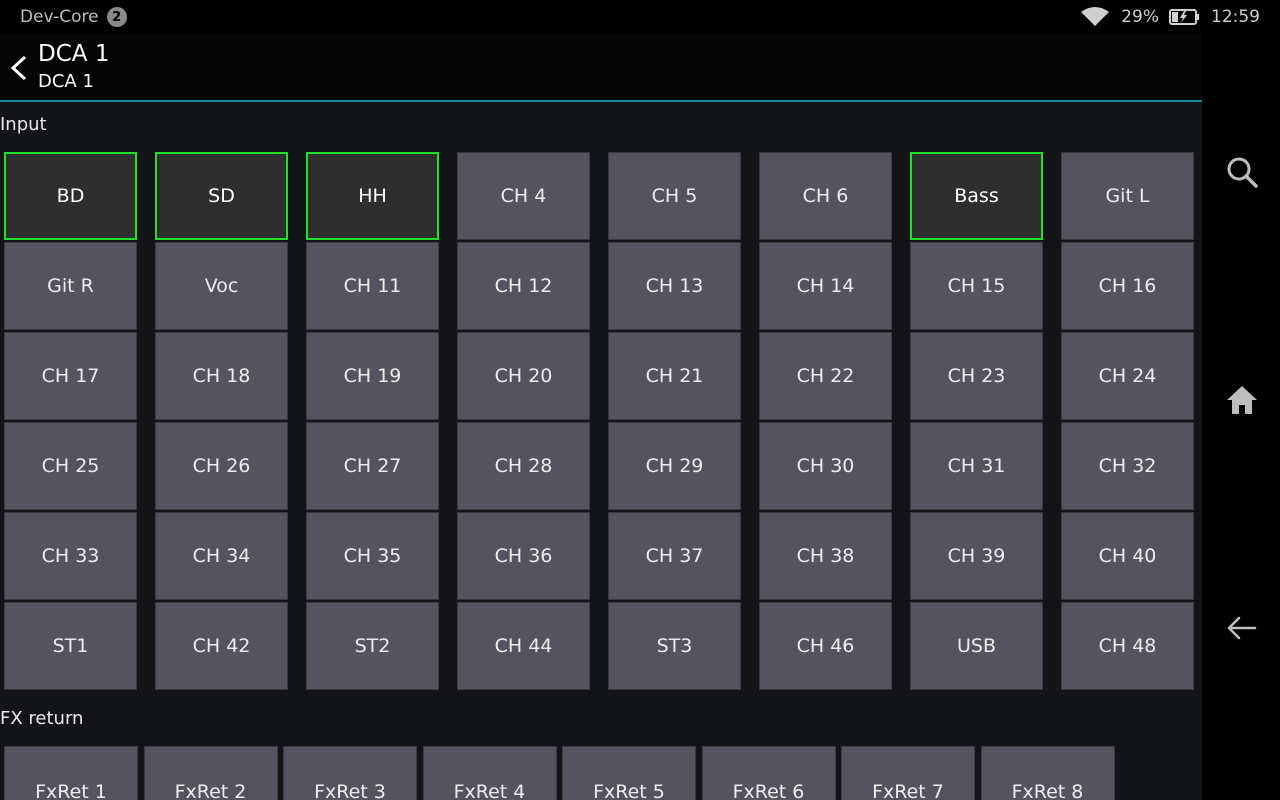  Describe the element at coordinates (825, 286) in the screenshot. I see `channel-button: CH 14` at that location.